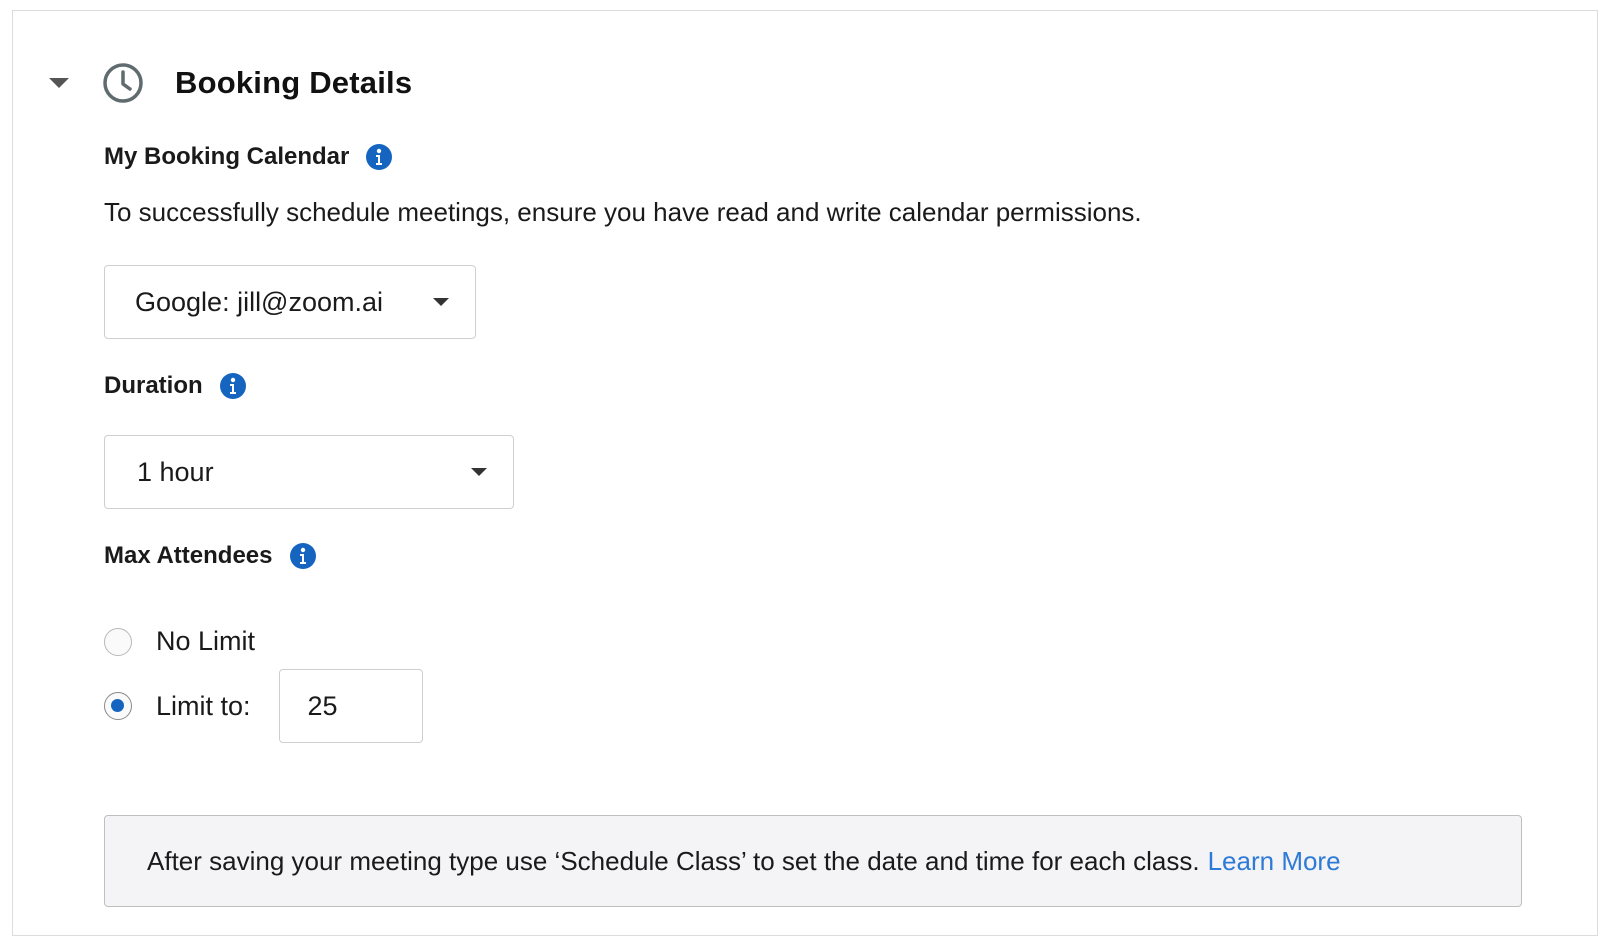  What do you see at coordinates (309, 472) in the screenshot?
I see `duration-select: 1 hour` at bounding box center [309, 472].